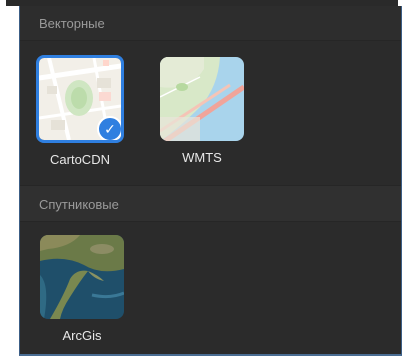  What do you see at coordinates (210, 203) in the screenshot?
I see `section-header-satellite: Спутниковые` at bounding box center [210, 203].